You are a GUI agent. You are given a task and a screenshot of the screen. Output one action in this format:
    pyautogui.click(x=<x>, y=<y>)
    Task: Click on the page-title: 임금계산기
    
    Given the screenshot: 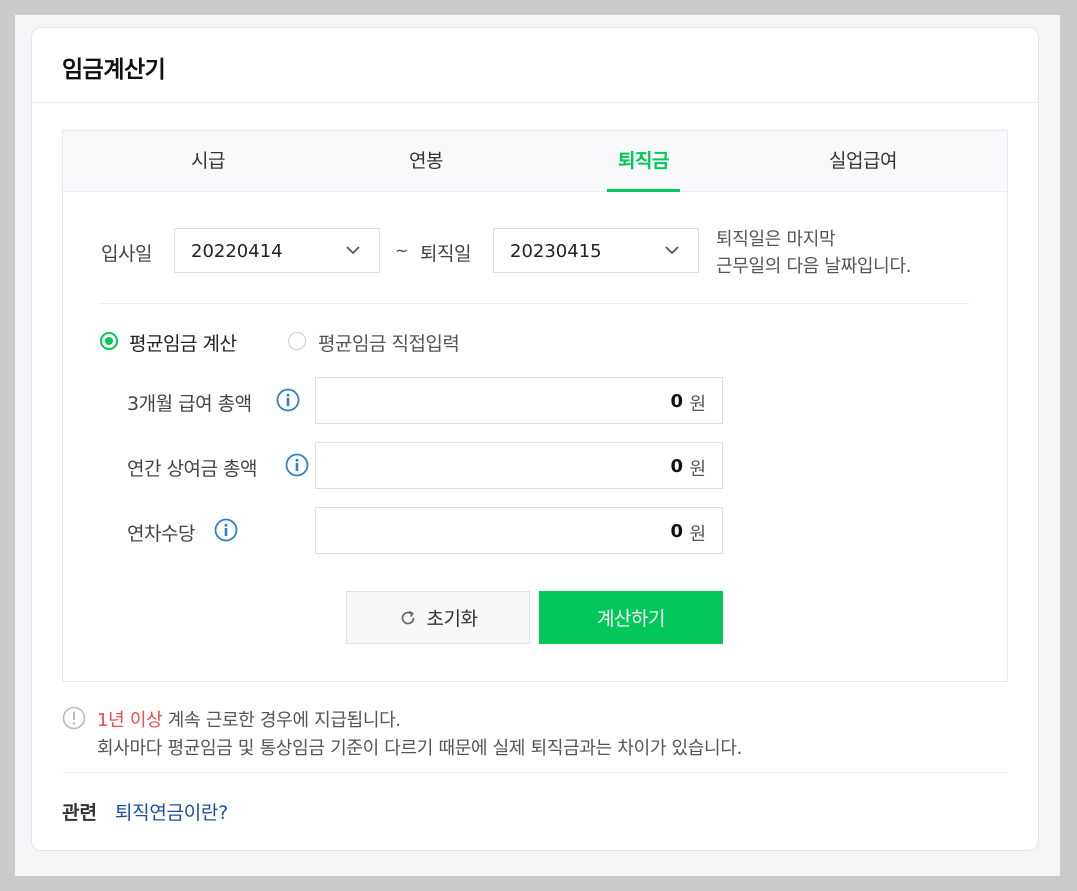 What is the action you would take?
    pyautogui.click(x=114, y=70)
    